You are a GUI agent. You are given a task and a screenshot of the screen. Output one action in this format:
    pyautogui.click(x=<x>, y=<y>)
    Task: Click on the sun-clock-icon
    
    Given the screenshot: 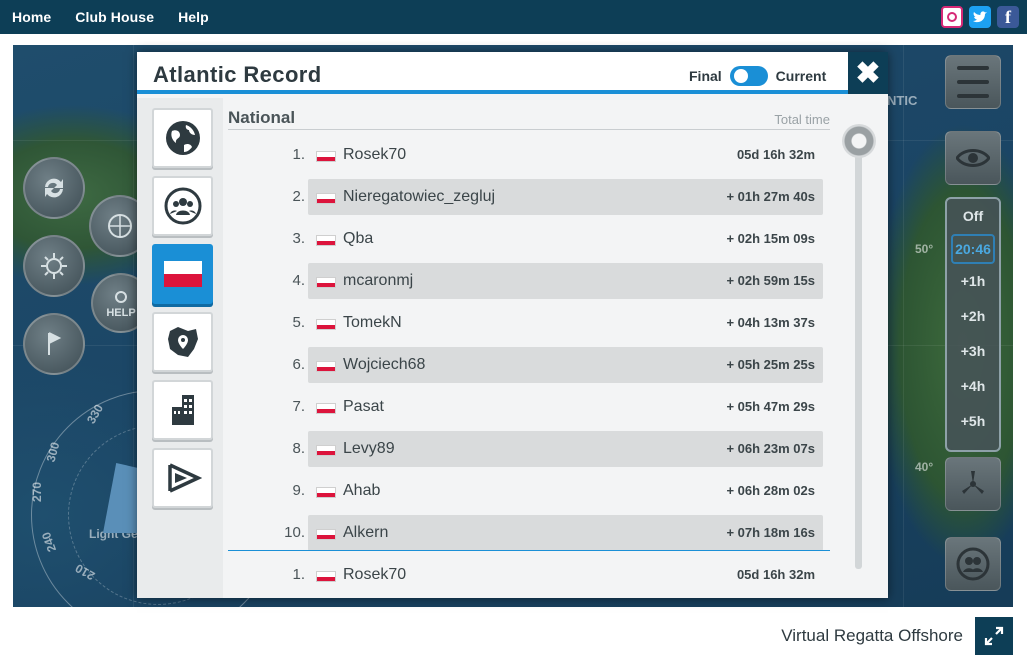 What is the action you would take?
    pyautogui.click(x=54, y=266)
    